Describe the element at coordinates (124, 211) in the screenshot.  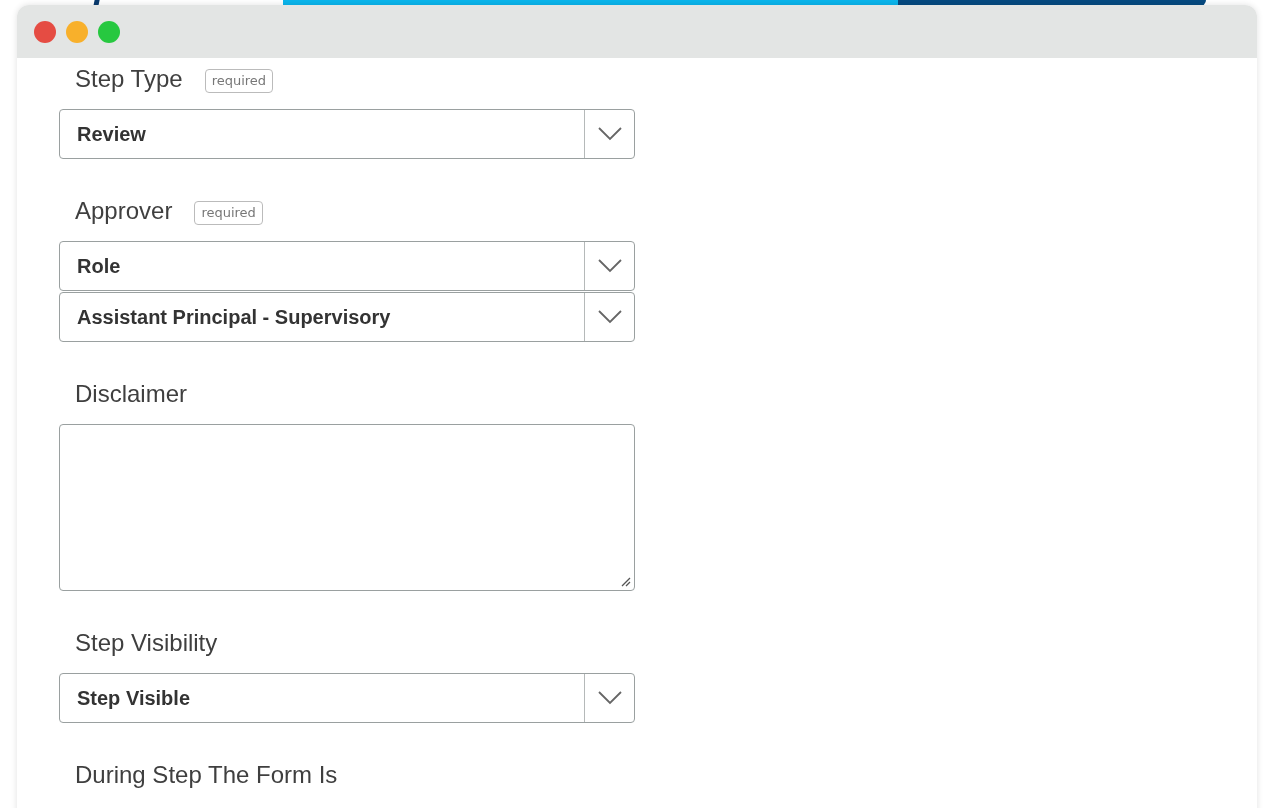
I see `field-label: Approver` at that location.